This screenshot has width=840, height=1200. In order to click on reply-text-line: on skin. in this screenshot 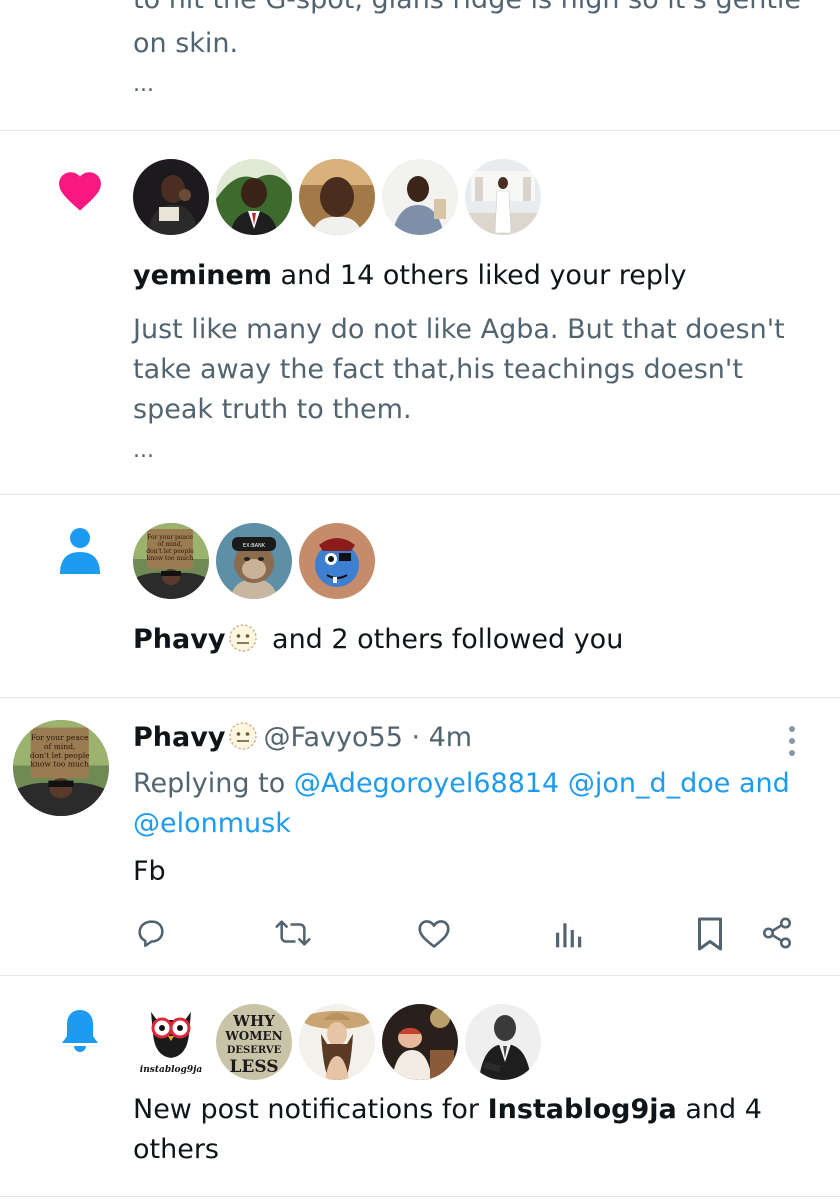, I will do `click(186, 43)`.